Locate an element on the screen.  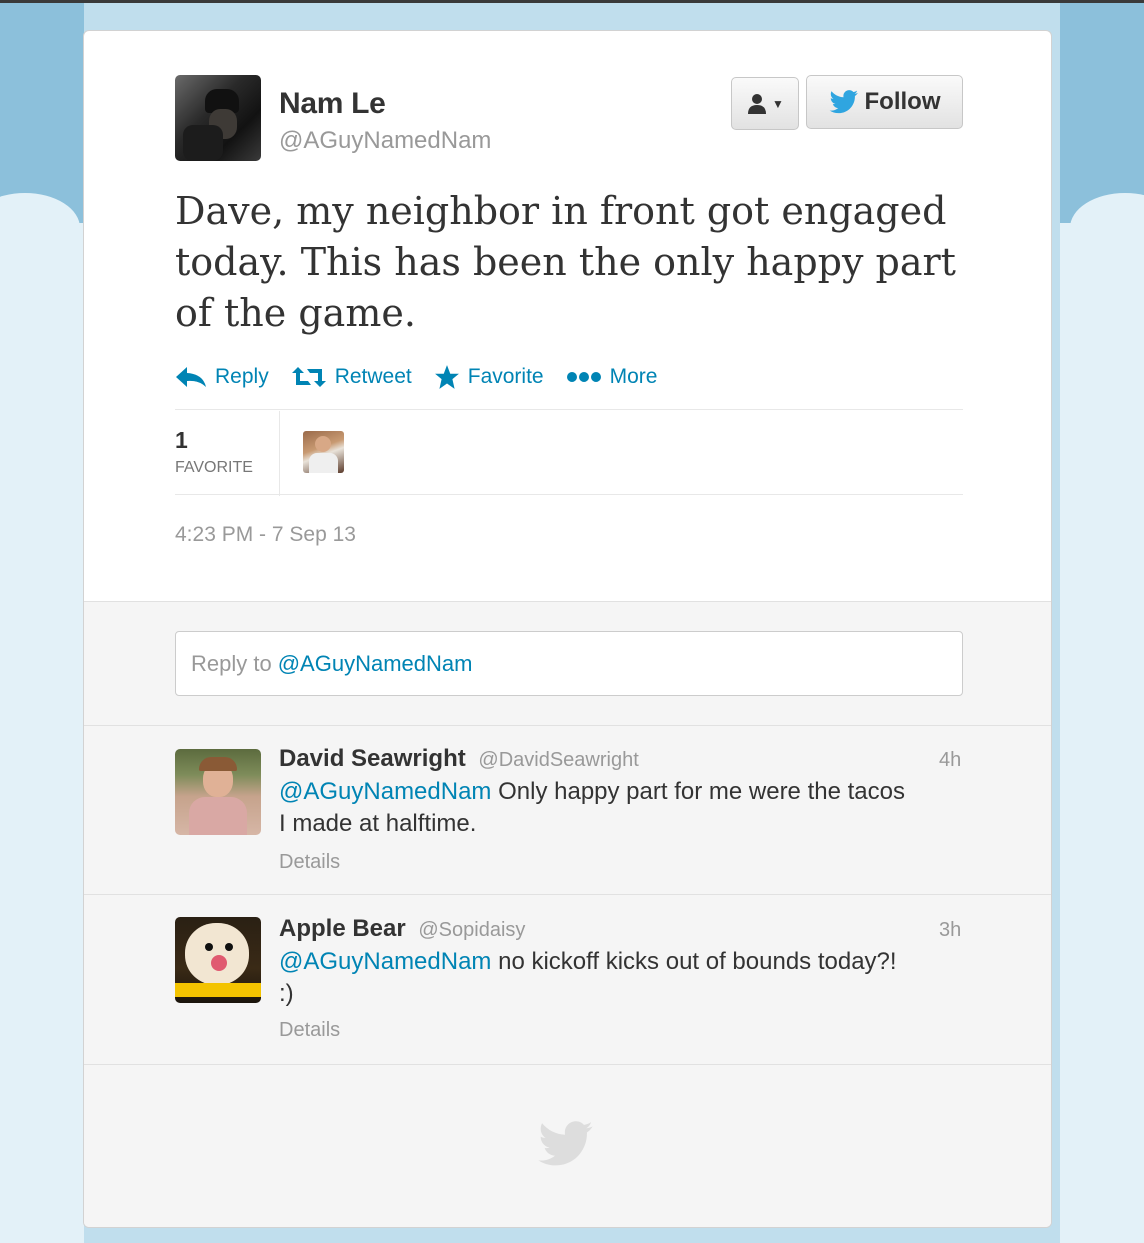
reply-action-label: Reply is located at coordinates (242, 376).